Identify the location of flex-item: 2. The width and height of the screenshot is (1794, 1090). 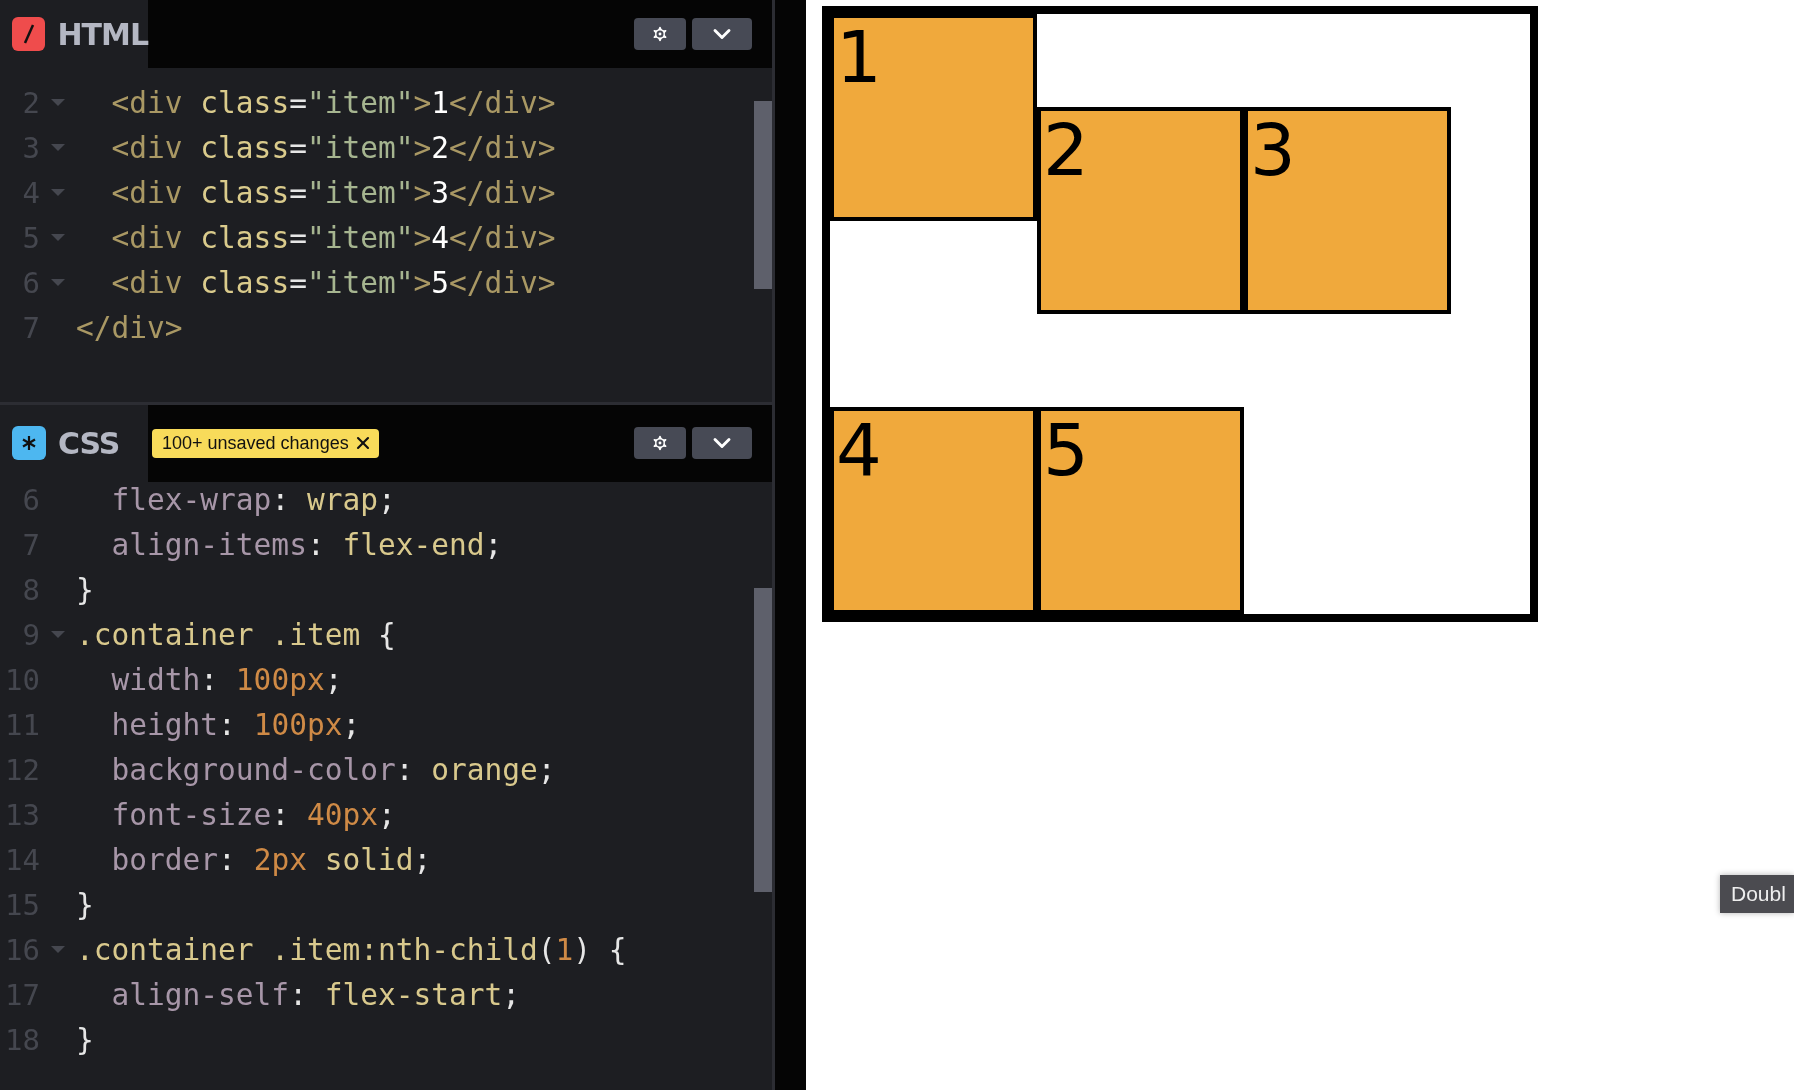
(1140, 210).